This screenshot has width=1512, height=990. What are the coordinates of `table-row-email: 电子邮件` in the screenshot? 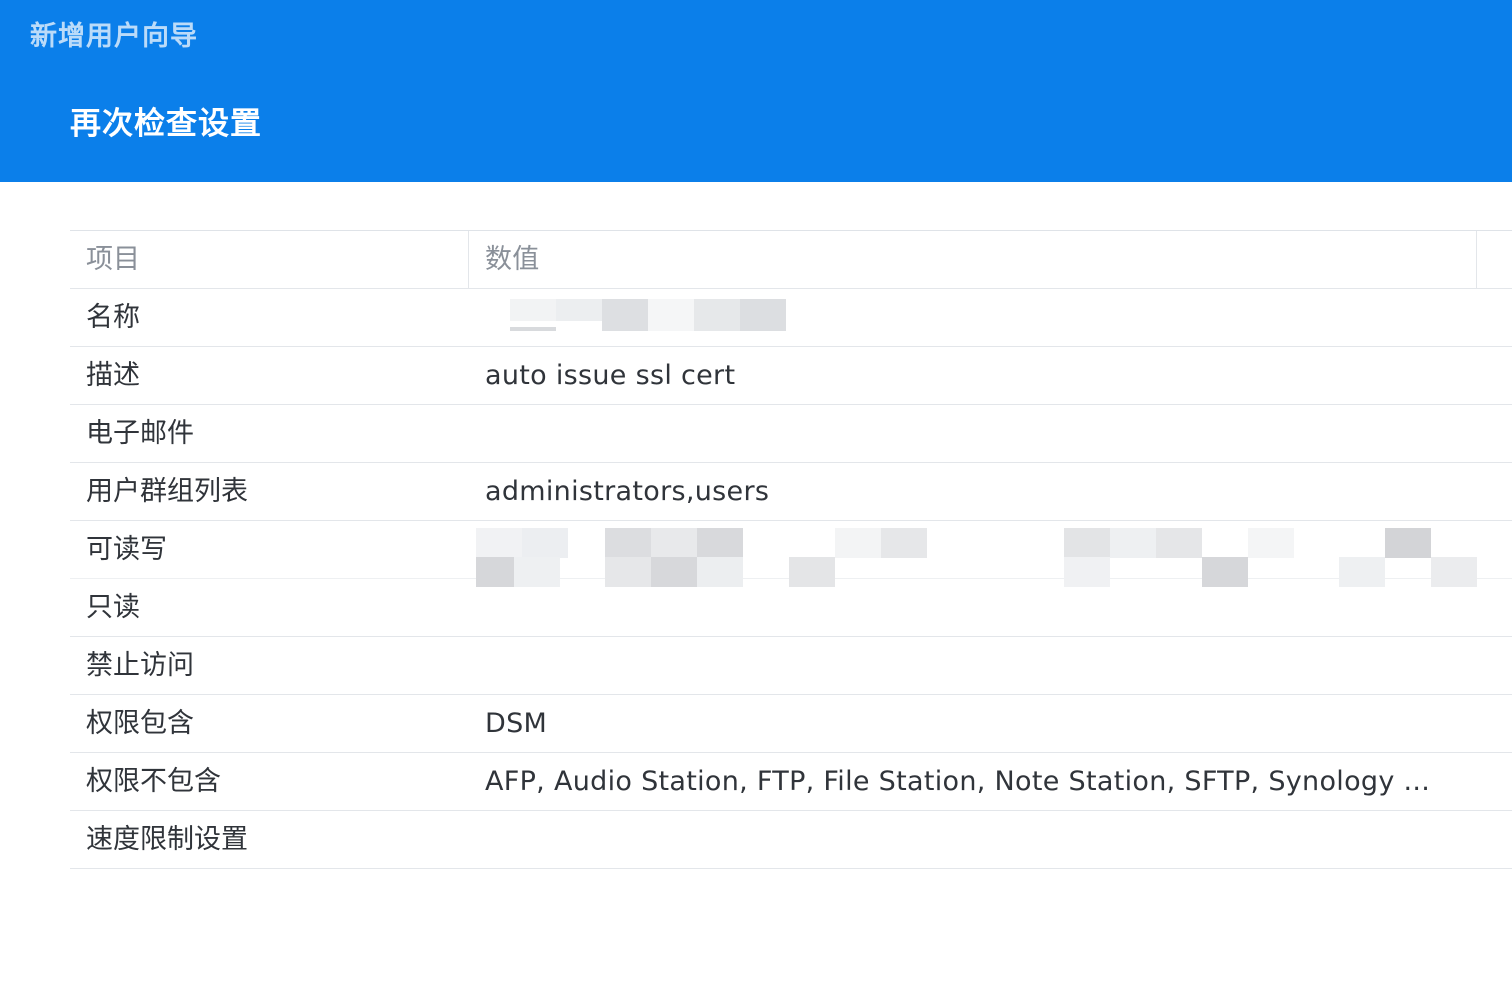 It's located at (791, 434).